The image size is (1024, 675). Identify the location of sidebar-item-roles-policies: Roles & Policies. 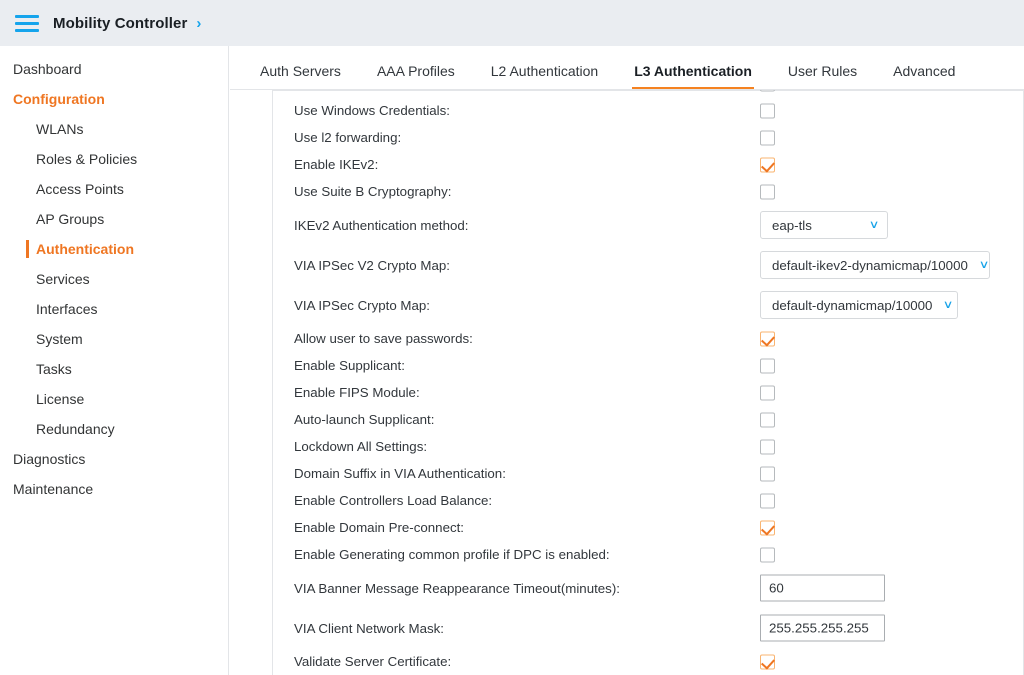
(114, 159).